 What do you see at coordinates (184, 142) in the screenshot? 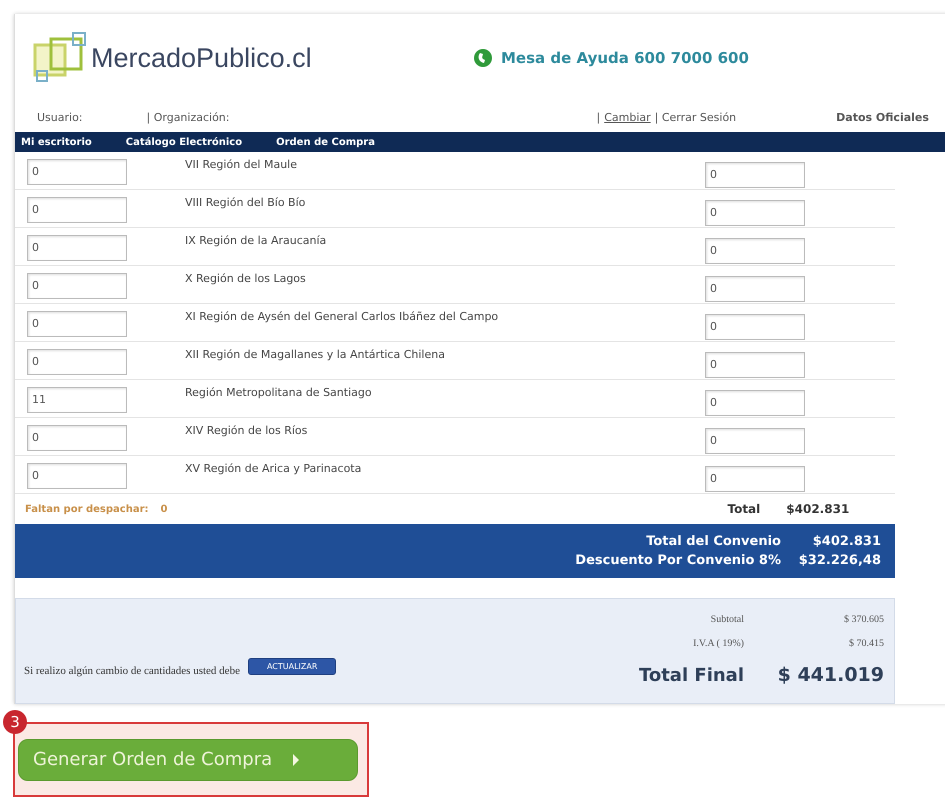
I see `nav-item: Catálogo Electrónico` at bounding box center [184, 142].